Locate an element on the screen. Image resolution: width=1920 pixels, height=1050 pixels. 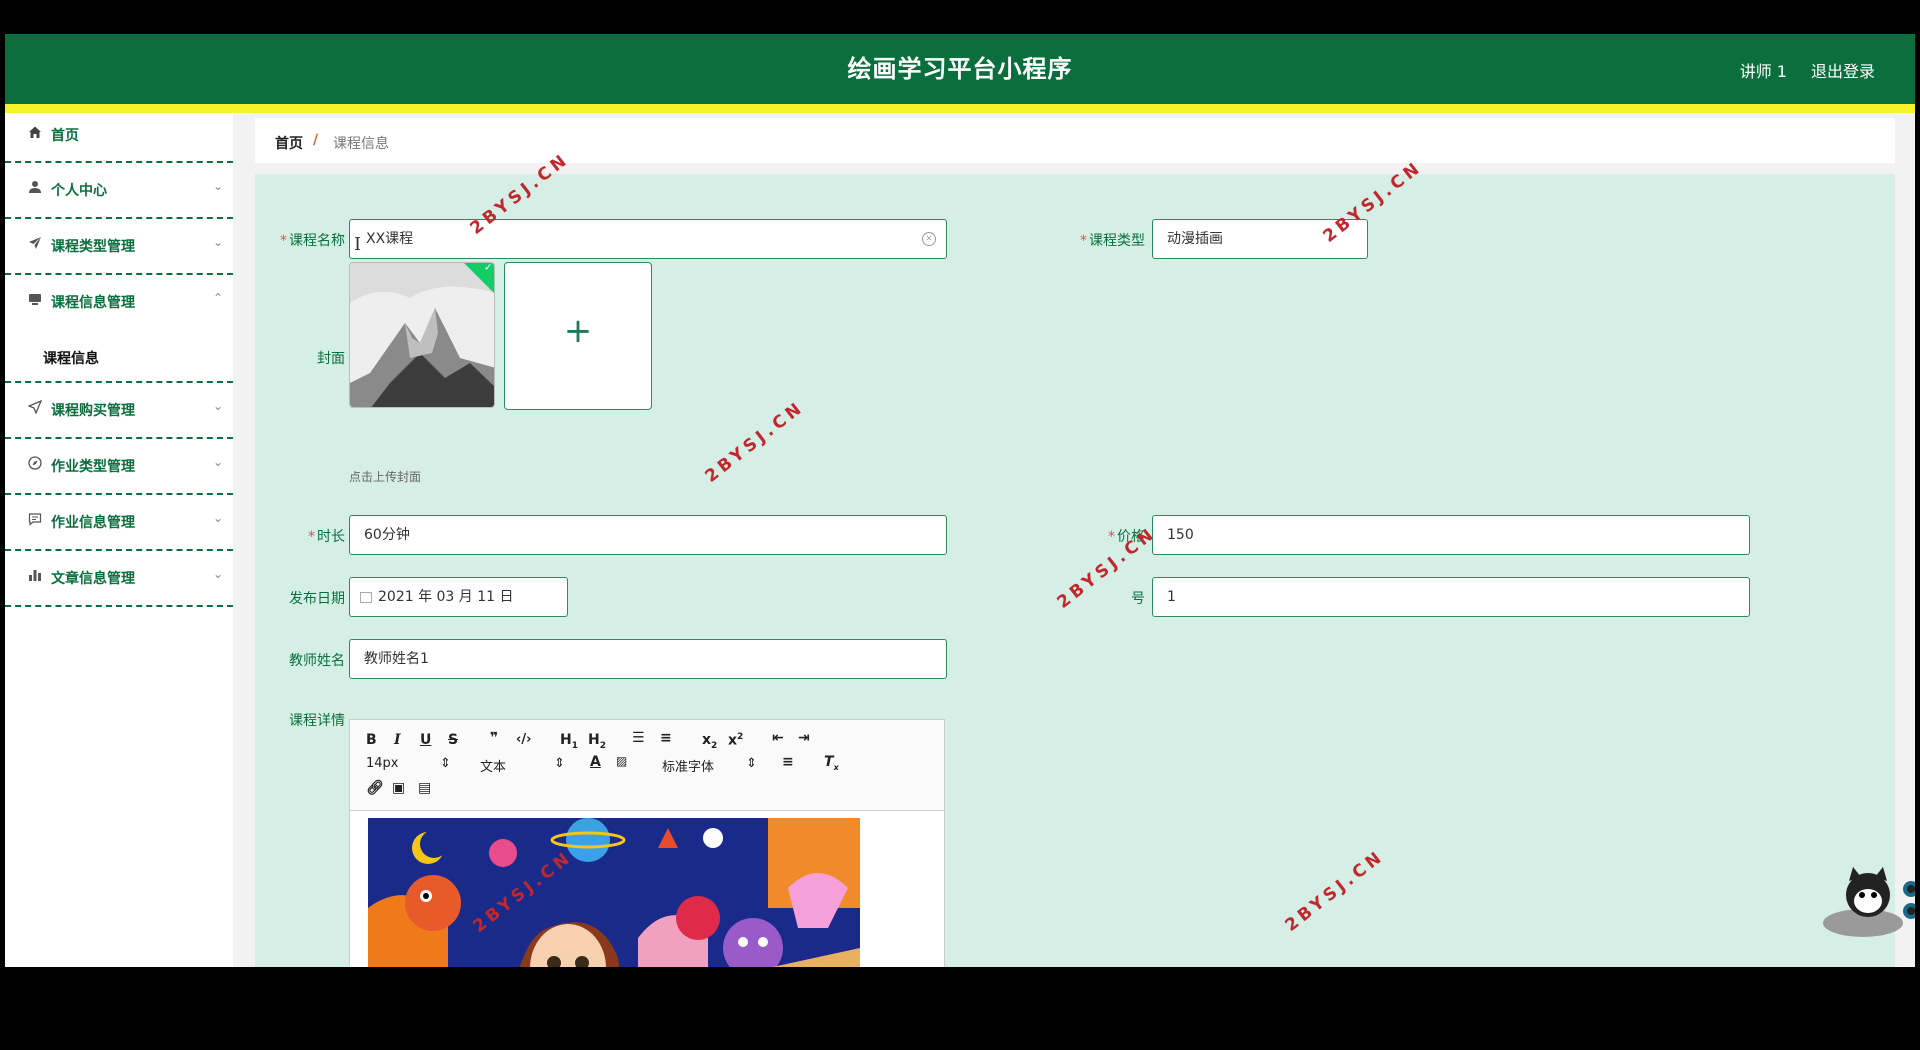
code-icon: ‹/› is located at coordinates (523, 739).